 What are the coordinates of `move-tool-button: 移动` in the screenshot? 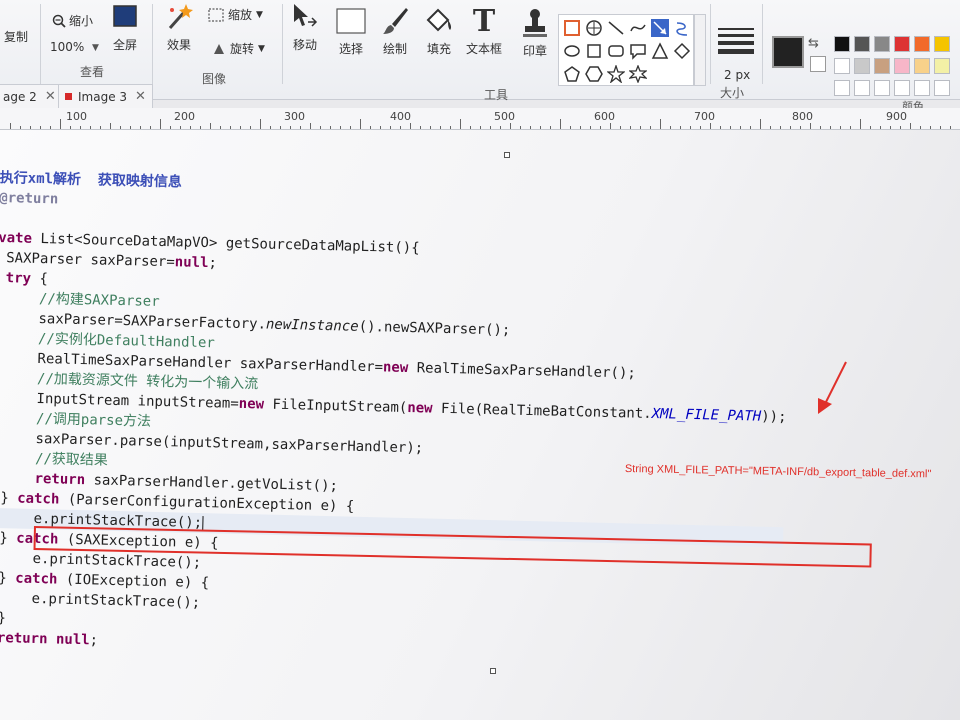 It's located at (305, 26).